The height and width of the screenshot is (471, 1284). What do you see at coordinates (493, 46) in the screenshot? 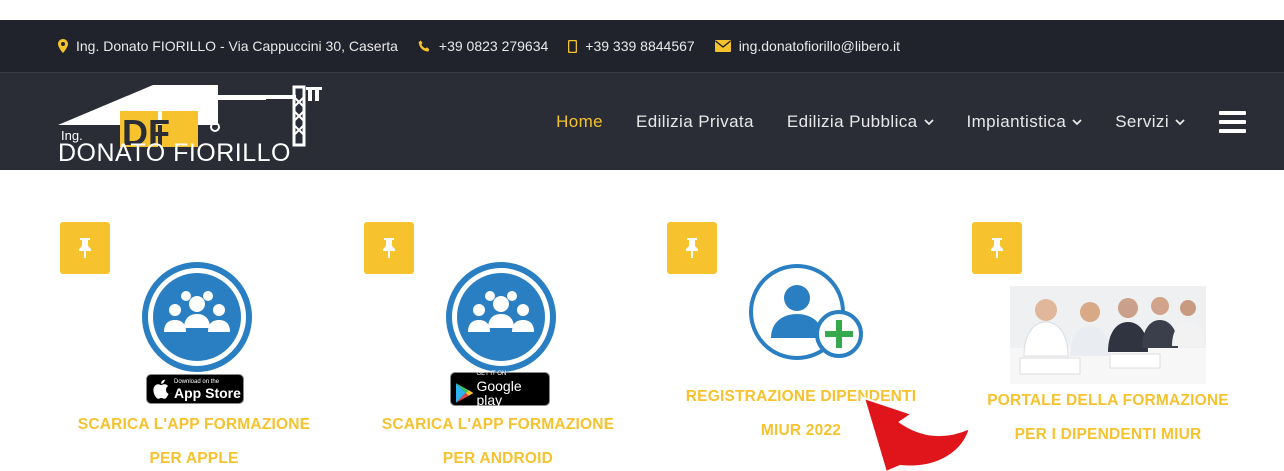
I see `phone-text: +39 0823 279634` at bounding box center [493, 46].